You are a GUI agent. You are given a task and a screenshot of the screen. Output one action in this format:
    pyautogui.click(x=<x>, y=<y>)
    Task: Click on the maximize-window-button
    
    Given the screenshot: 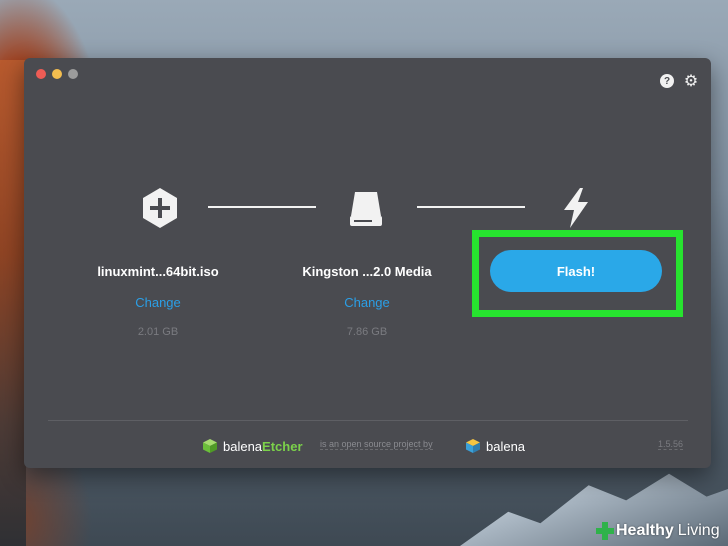 What is the action you would take?
    pyautogui.click(x=73, y=74)
    